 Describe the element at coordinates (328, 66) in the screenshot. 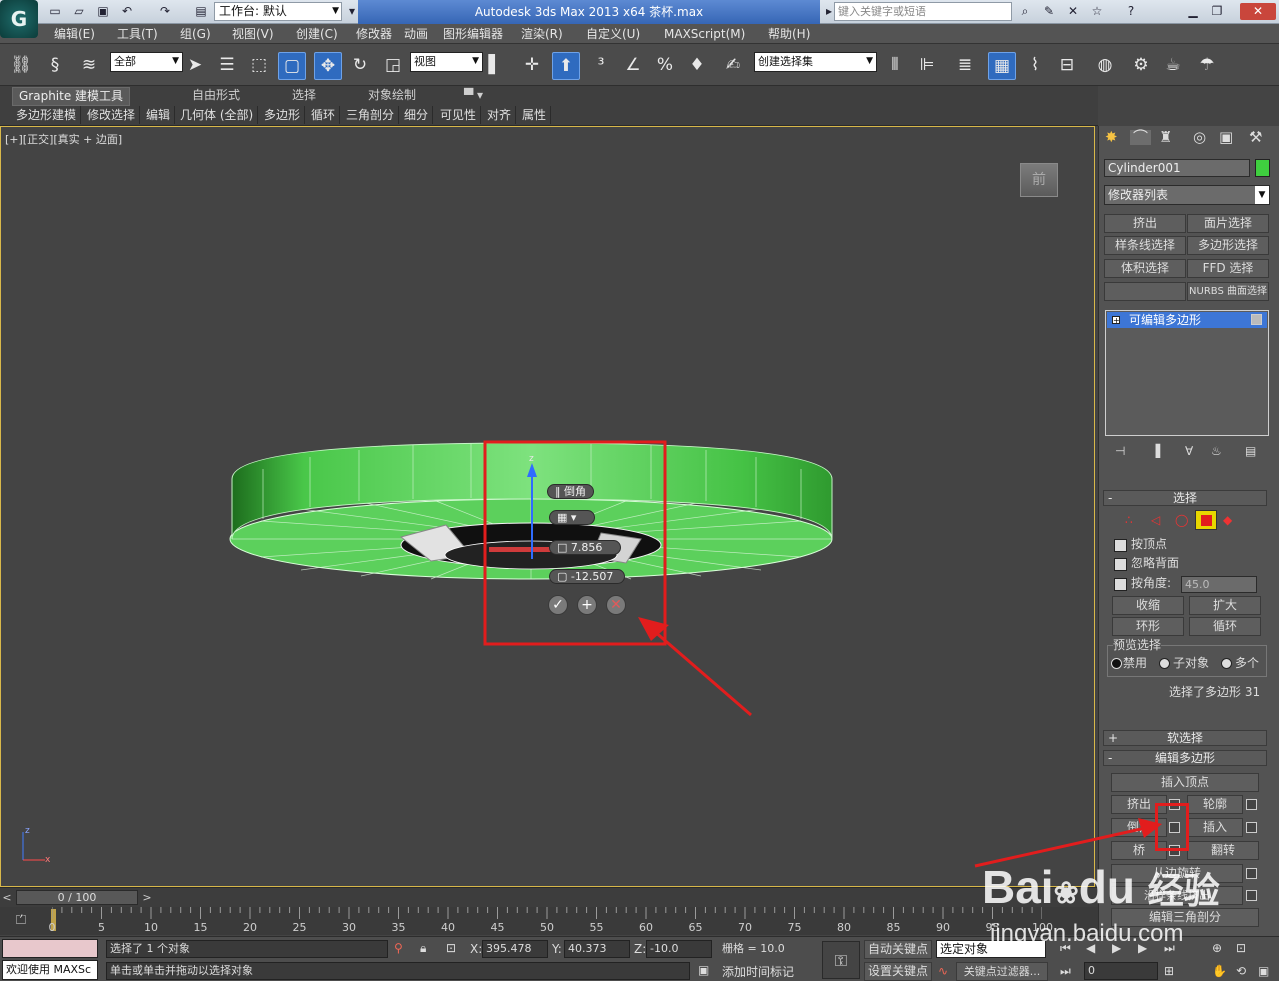

I see `select-move-icon: ✥` at that location.